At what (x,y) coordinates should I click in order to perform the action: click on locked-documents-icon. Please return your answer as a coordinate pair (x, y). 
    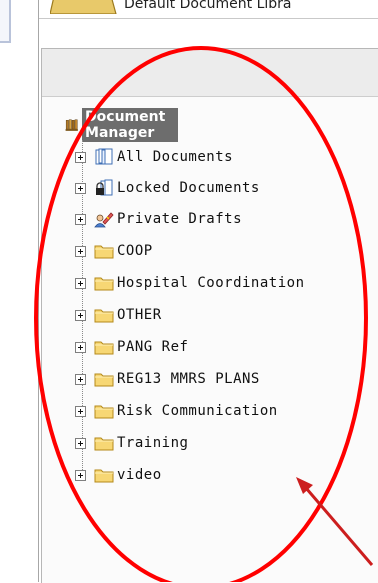
    Looking at the image, I should click on (104, 187).